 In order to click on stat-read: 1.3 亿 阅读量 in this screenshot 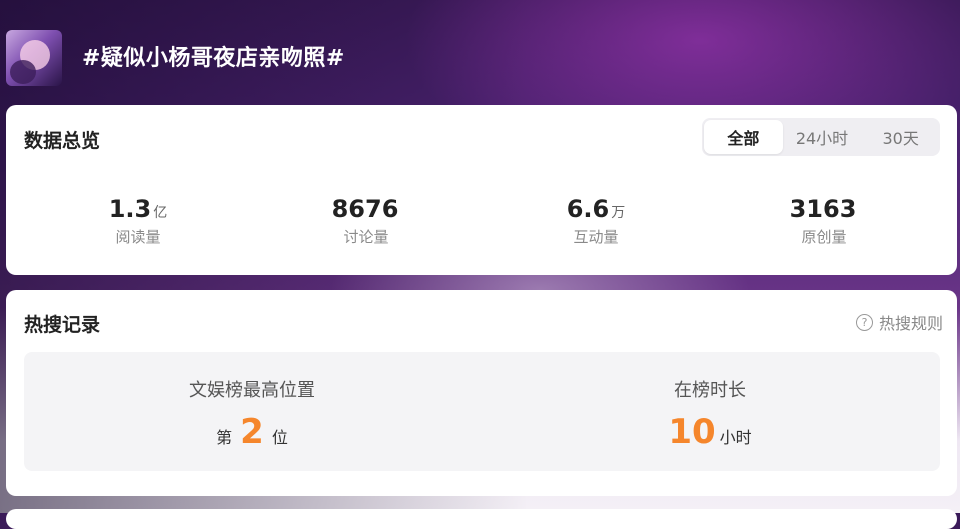, I will do `click(138, 220)`.